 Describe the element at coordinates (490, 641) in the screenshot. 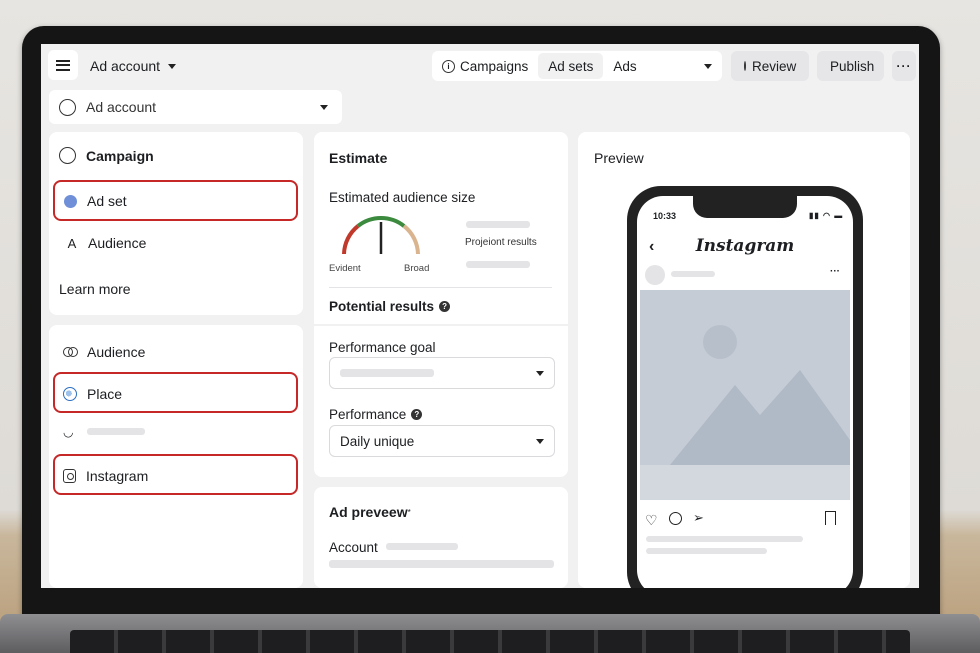

I see `keyboard` at that location.